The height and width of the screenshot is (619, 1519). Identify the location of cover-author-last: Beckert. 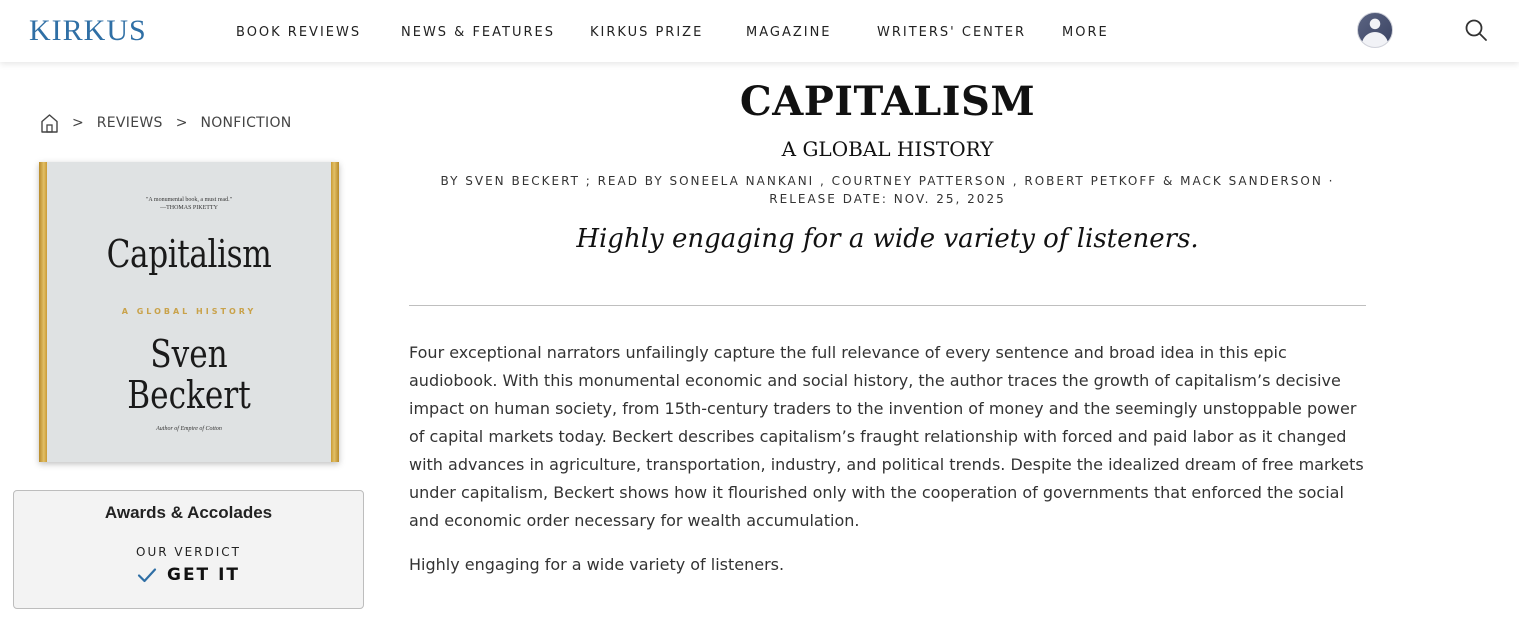
(189, 395).